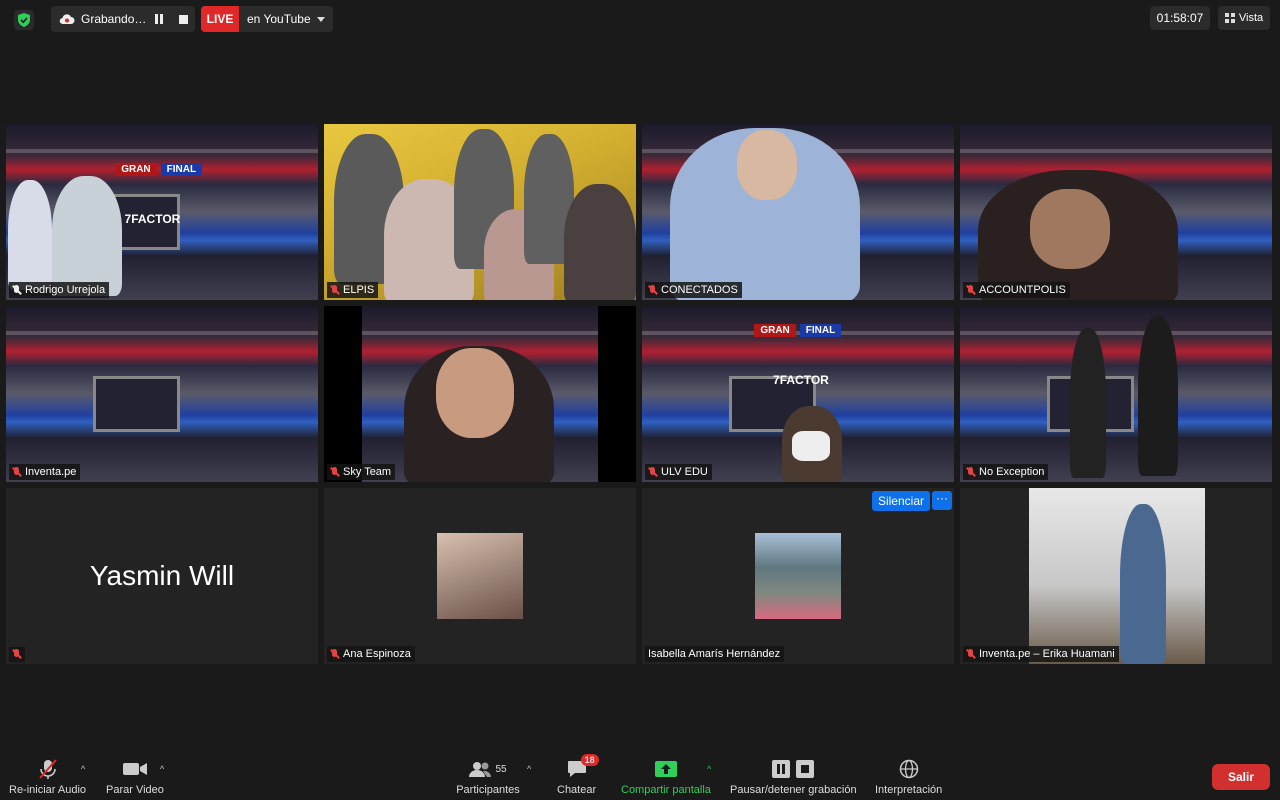 This screenshot has height=800, width=1280. Describe the element at coordinates (900, 501) in the screenshot. I see `mute-participant-button: Silenciar` at that location.